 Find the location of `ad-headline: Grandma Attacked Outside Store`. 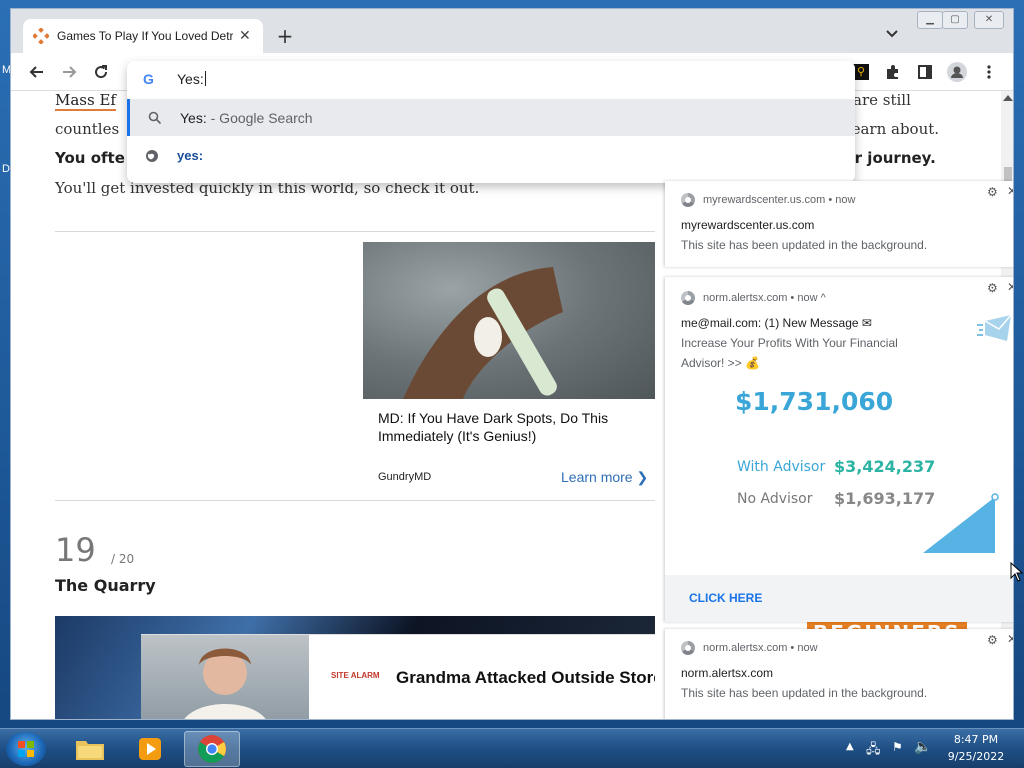

ad-headline: Grandma Attacked Outside Store is located at coordinates (525, 678).